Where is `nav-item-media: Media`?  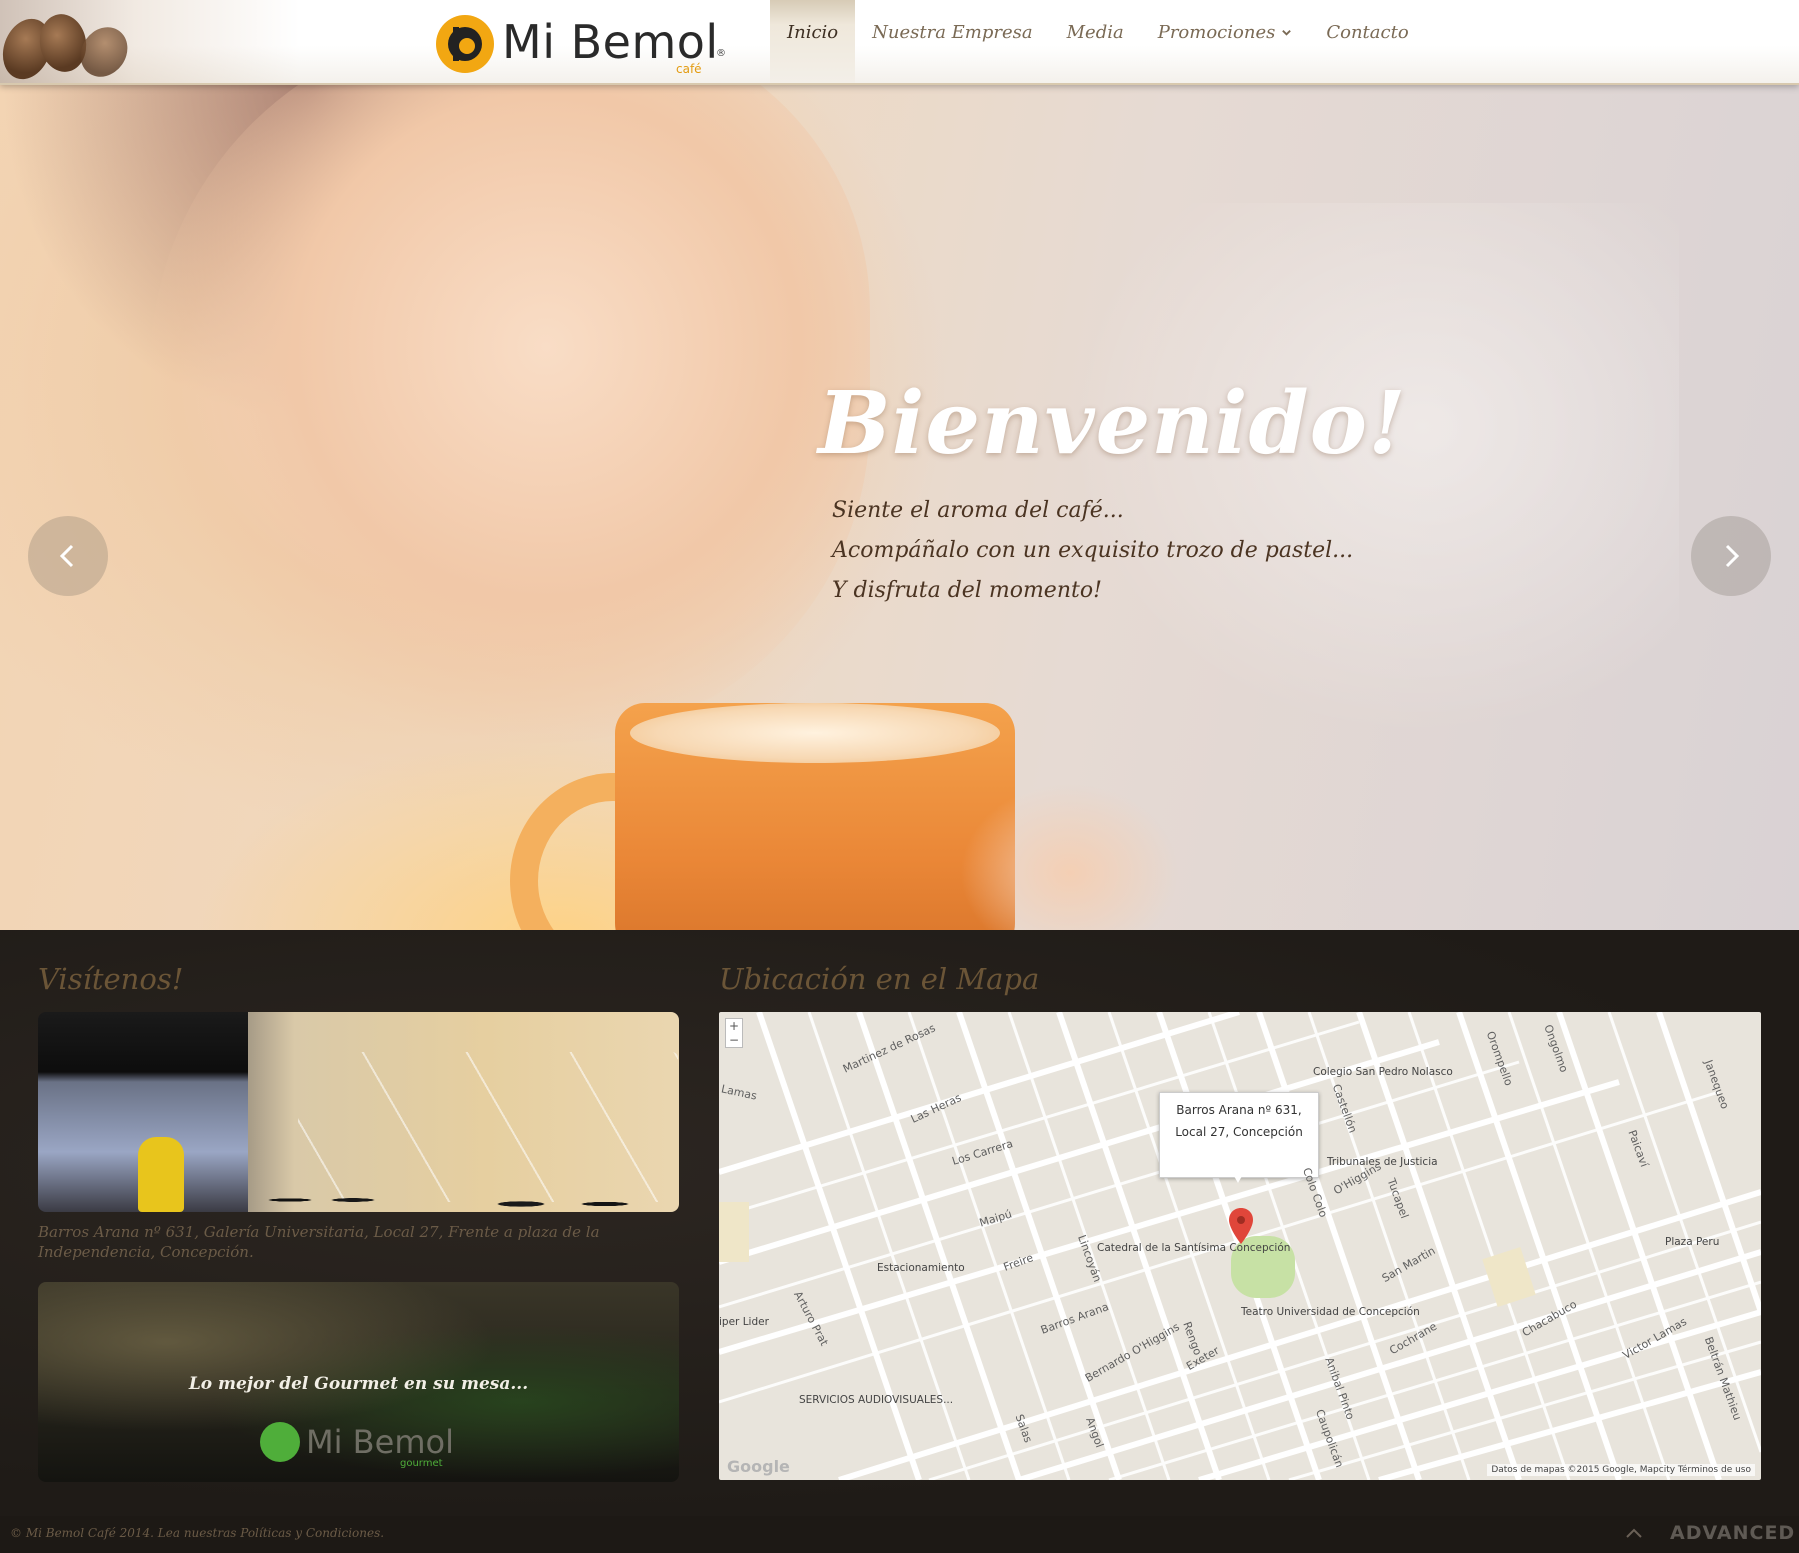 nav-item-media: Media is located at coordinates (1095, 41).